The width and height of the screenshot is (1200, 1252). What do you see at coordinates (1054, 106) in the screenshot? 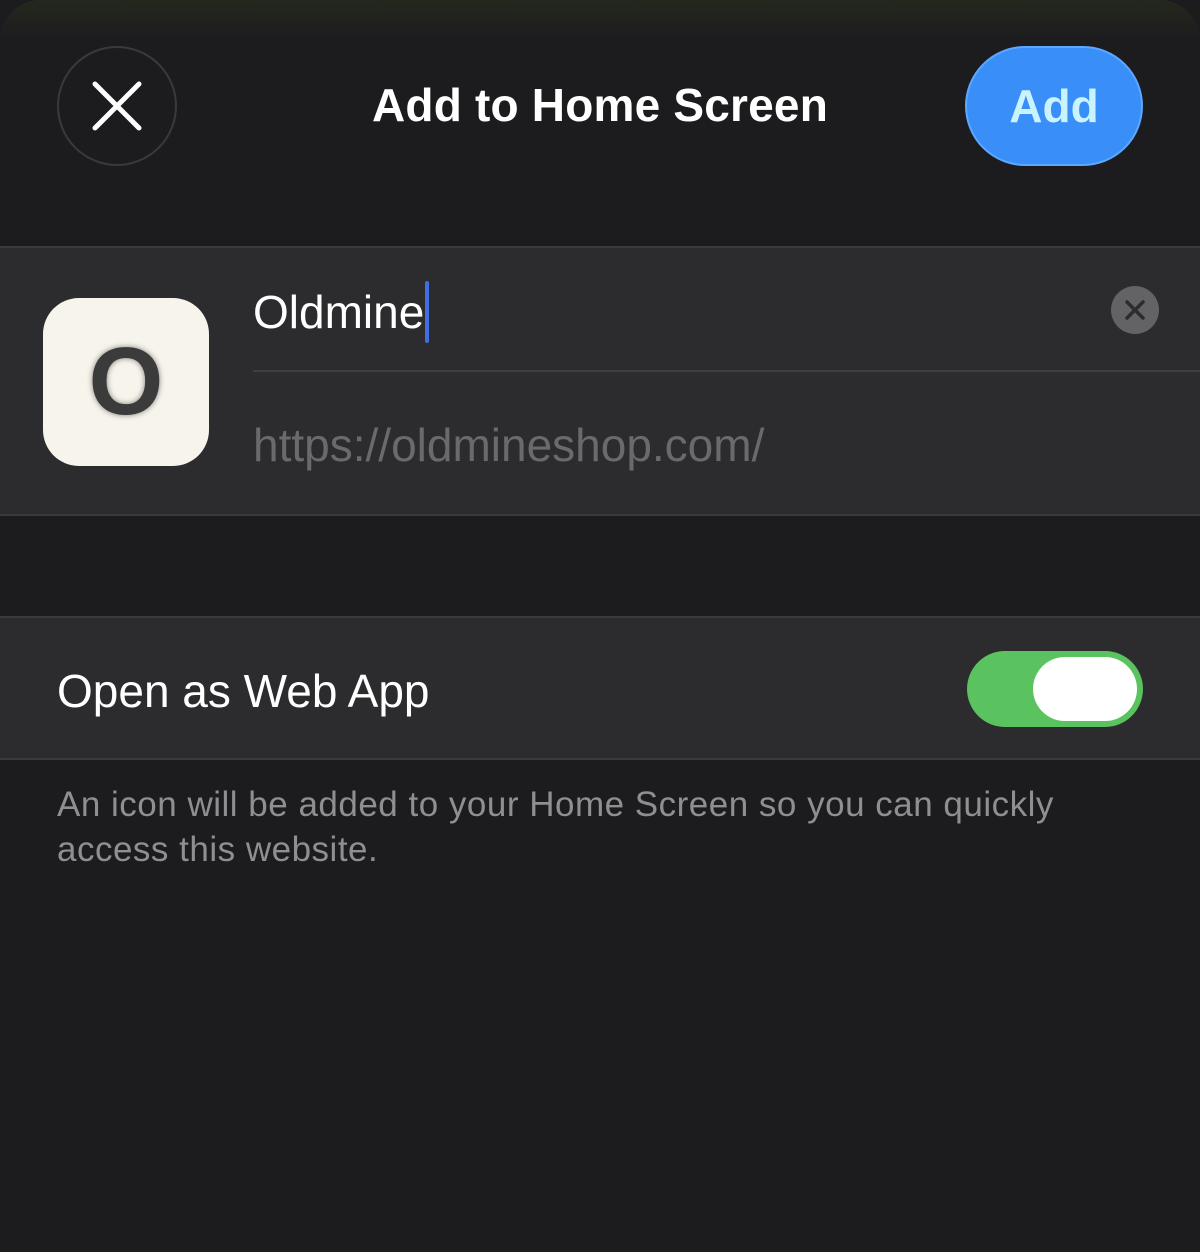
I see `add-button: Add` at bounding box center [1054, 106].